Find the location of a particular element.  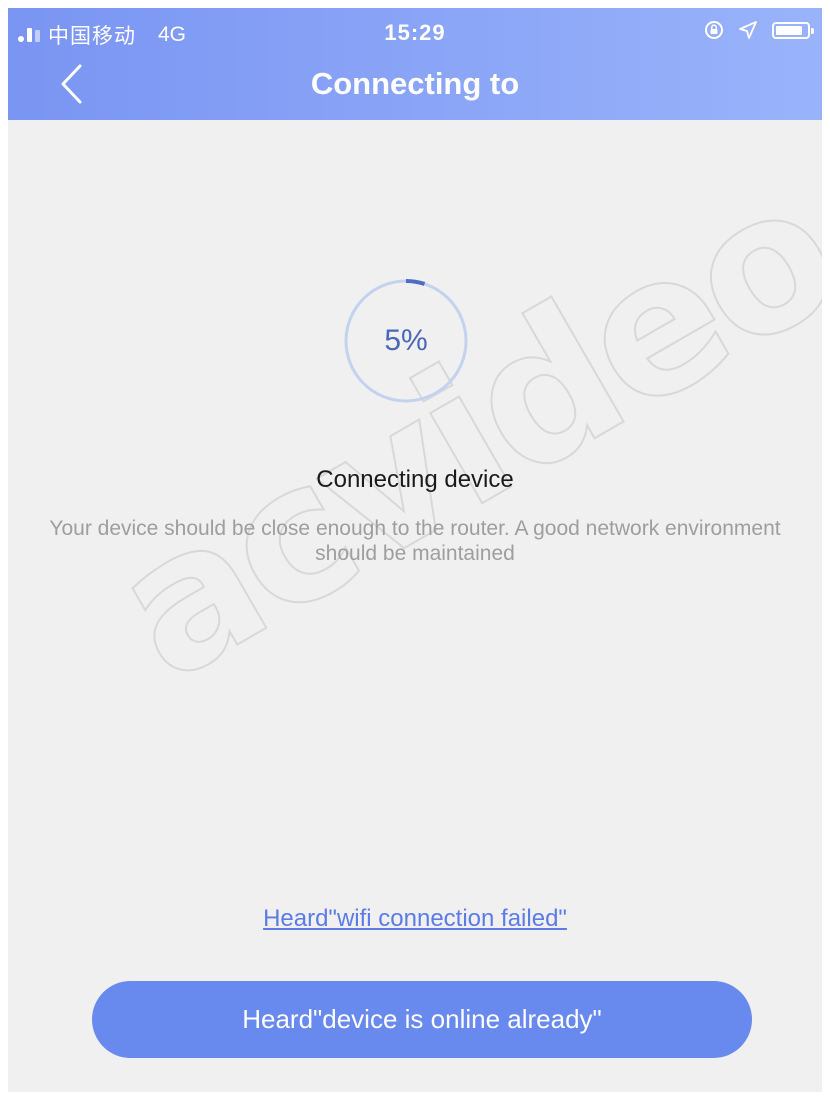

battery-icon is located at coordinates (793, 30).